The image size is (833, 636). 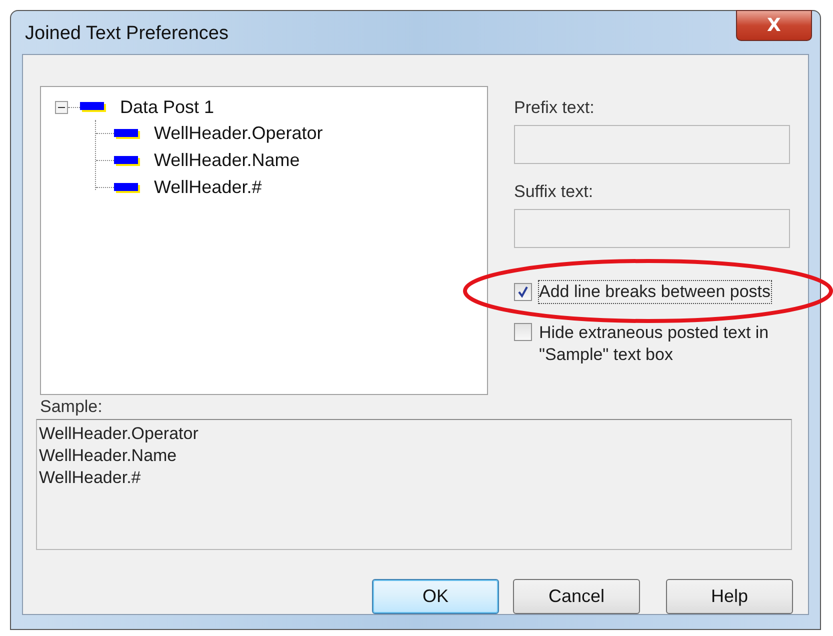 I want to click on sample-line: WellHeader.Operator, so click(x=119, y=434).